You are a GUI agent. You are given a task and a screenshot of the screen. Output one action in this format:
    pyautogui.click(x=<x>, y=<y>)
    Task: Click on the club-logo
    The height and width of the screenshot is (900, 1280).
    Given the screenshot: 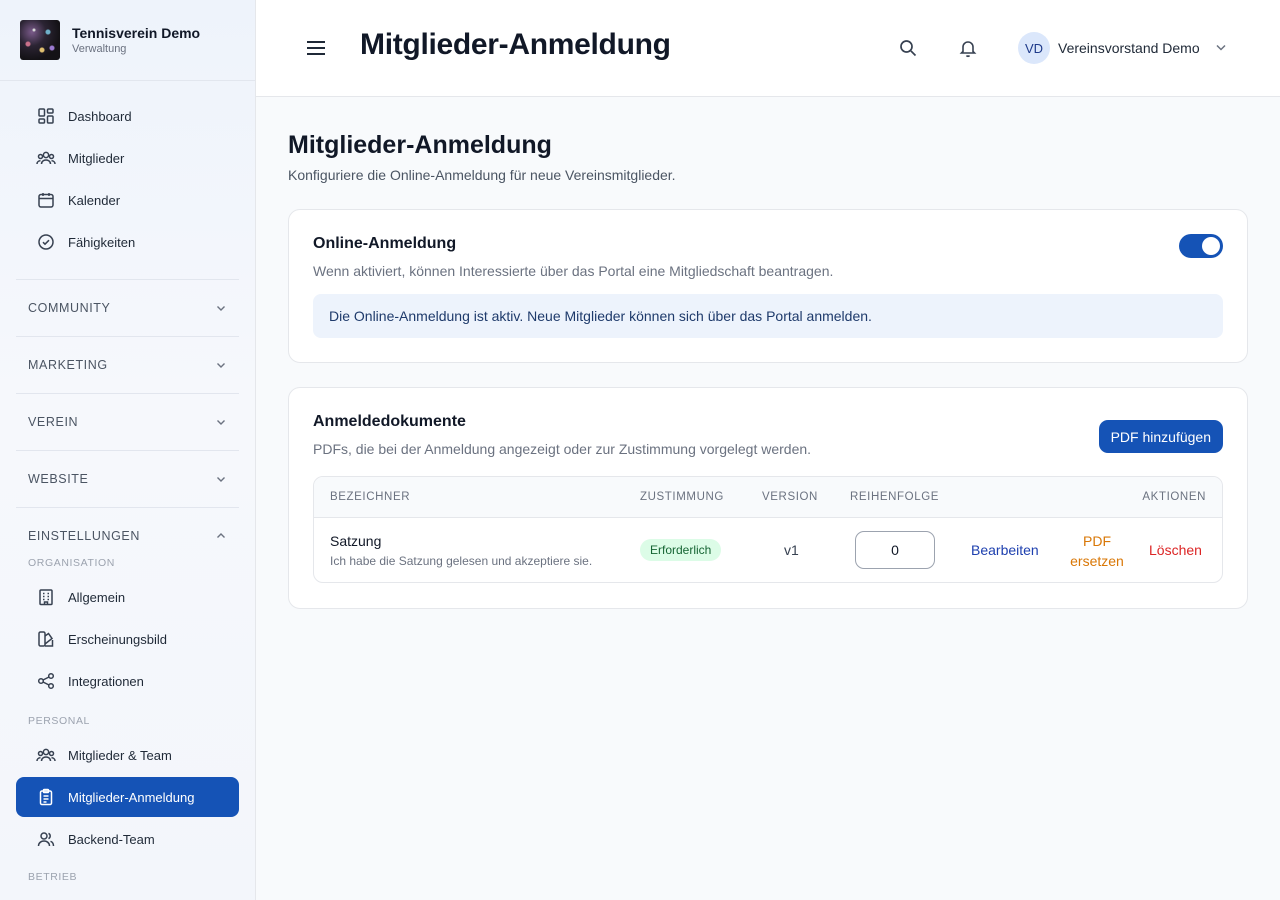 What is the action you would take?
    pyautogui.click(x=40, y=40)
    